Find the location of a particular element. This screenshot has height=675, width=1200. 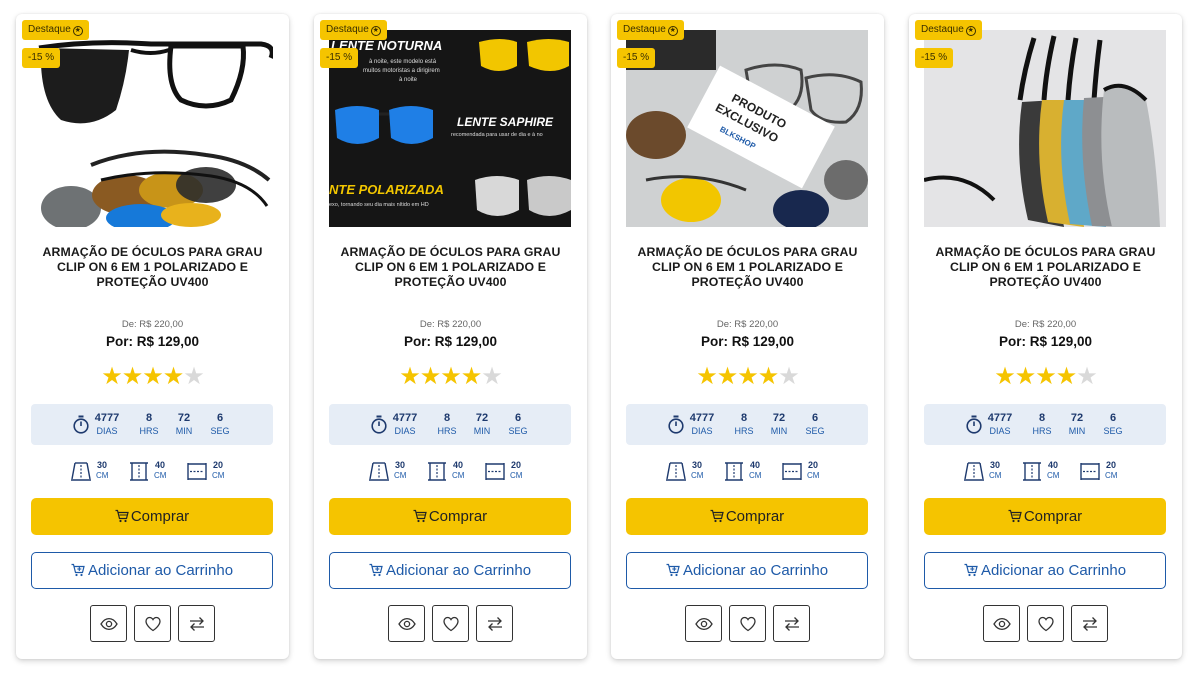

dimension-width-value: 30 is located at coordinates (995, 465).